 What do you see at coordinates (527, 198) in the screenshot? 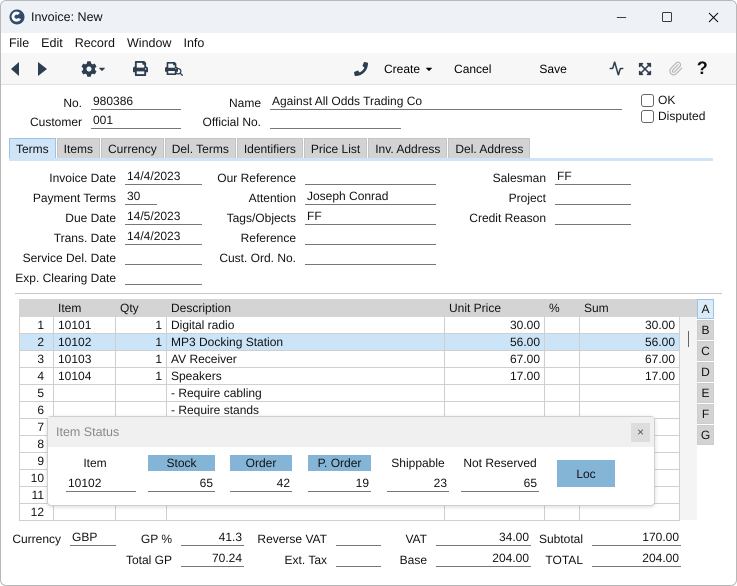
I see `field-label: Project` at bounding box center [527, 198].